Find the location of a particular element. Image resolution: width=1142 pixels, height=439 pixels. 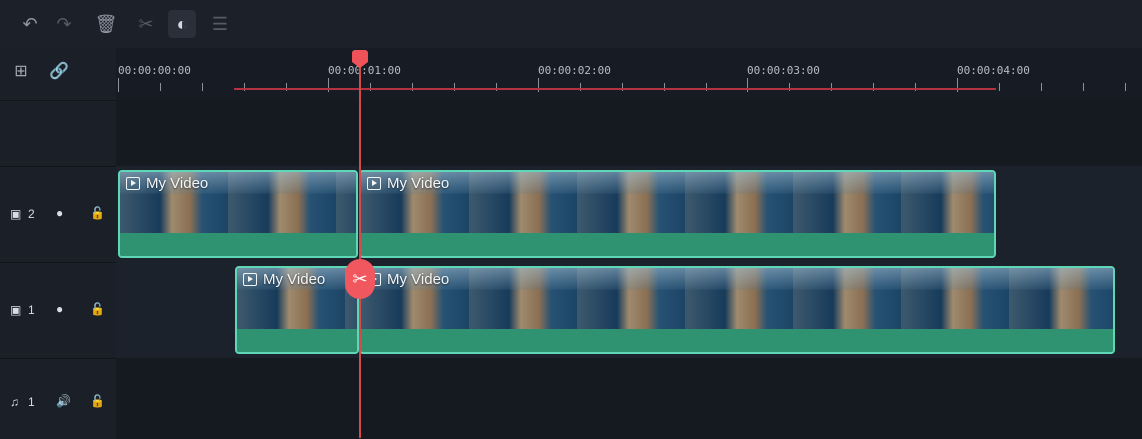

ruler-label-2: 00:00:02:00 is located at coordinates (574, 70).